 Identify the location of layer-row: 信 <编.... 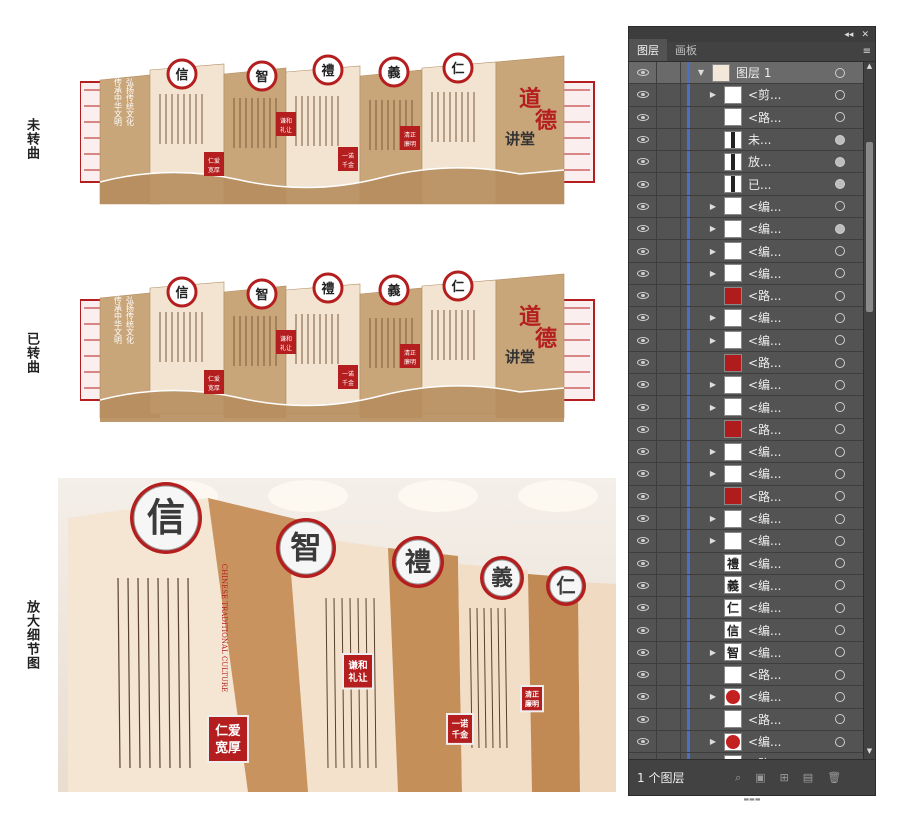
(752, 630).